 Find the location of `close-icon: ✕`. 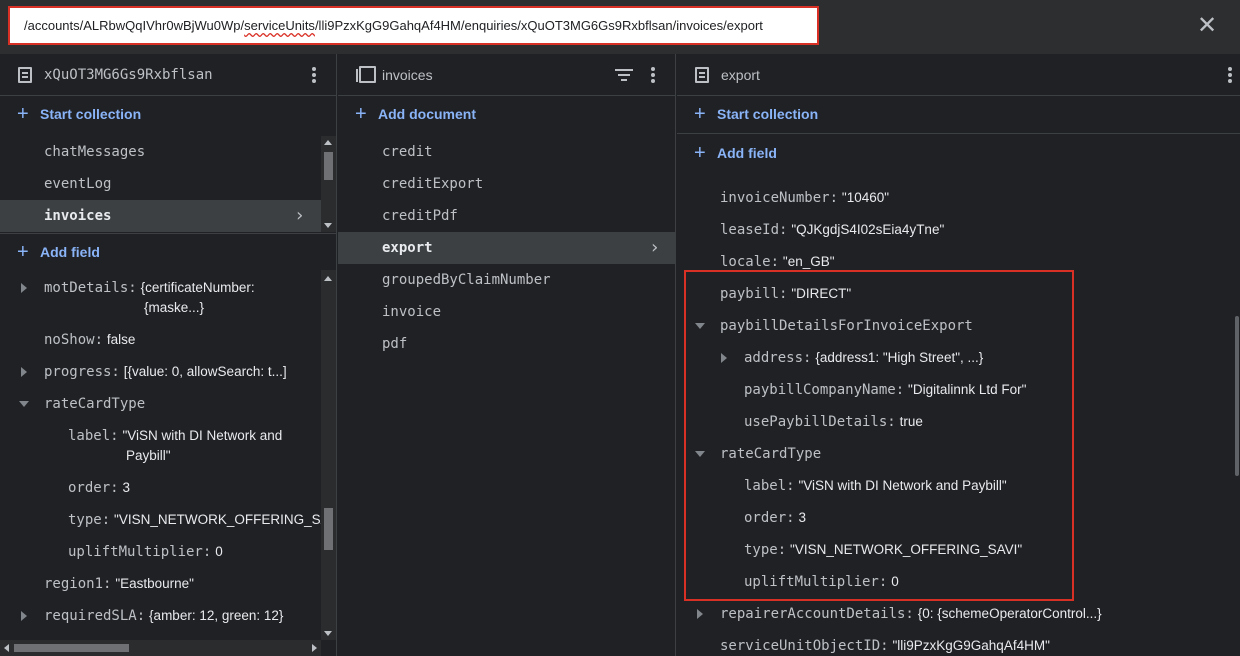

close-icon: ✕ is located at coordinates (1207, 26).